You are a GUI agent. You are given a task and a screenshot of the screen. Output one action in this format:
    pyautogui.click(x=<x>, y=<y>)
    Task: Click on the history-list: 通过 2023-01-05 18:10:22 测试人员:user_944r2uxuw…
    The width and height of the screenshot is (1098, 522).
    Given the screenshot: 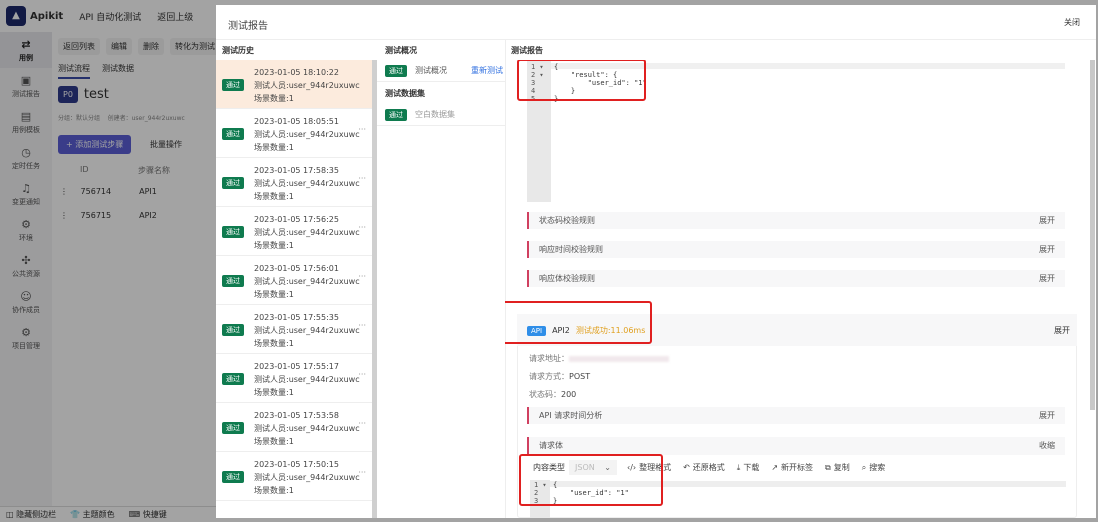 What is the action you would take?
    pyautogui.click(x=294, y=289)
    